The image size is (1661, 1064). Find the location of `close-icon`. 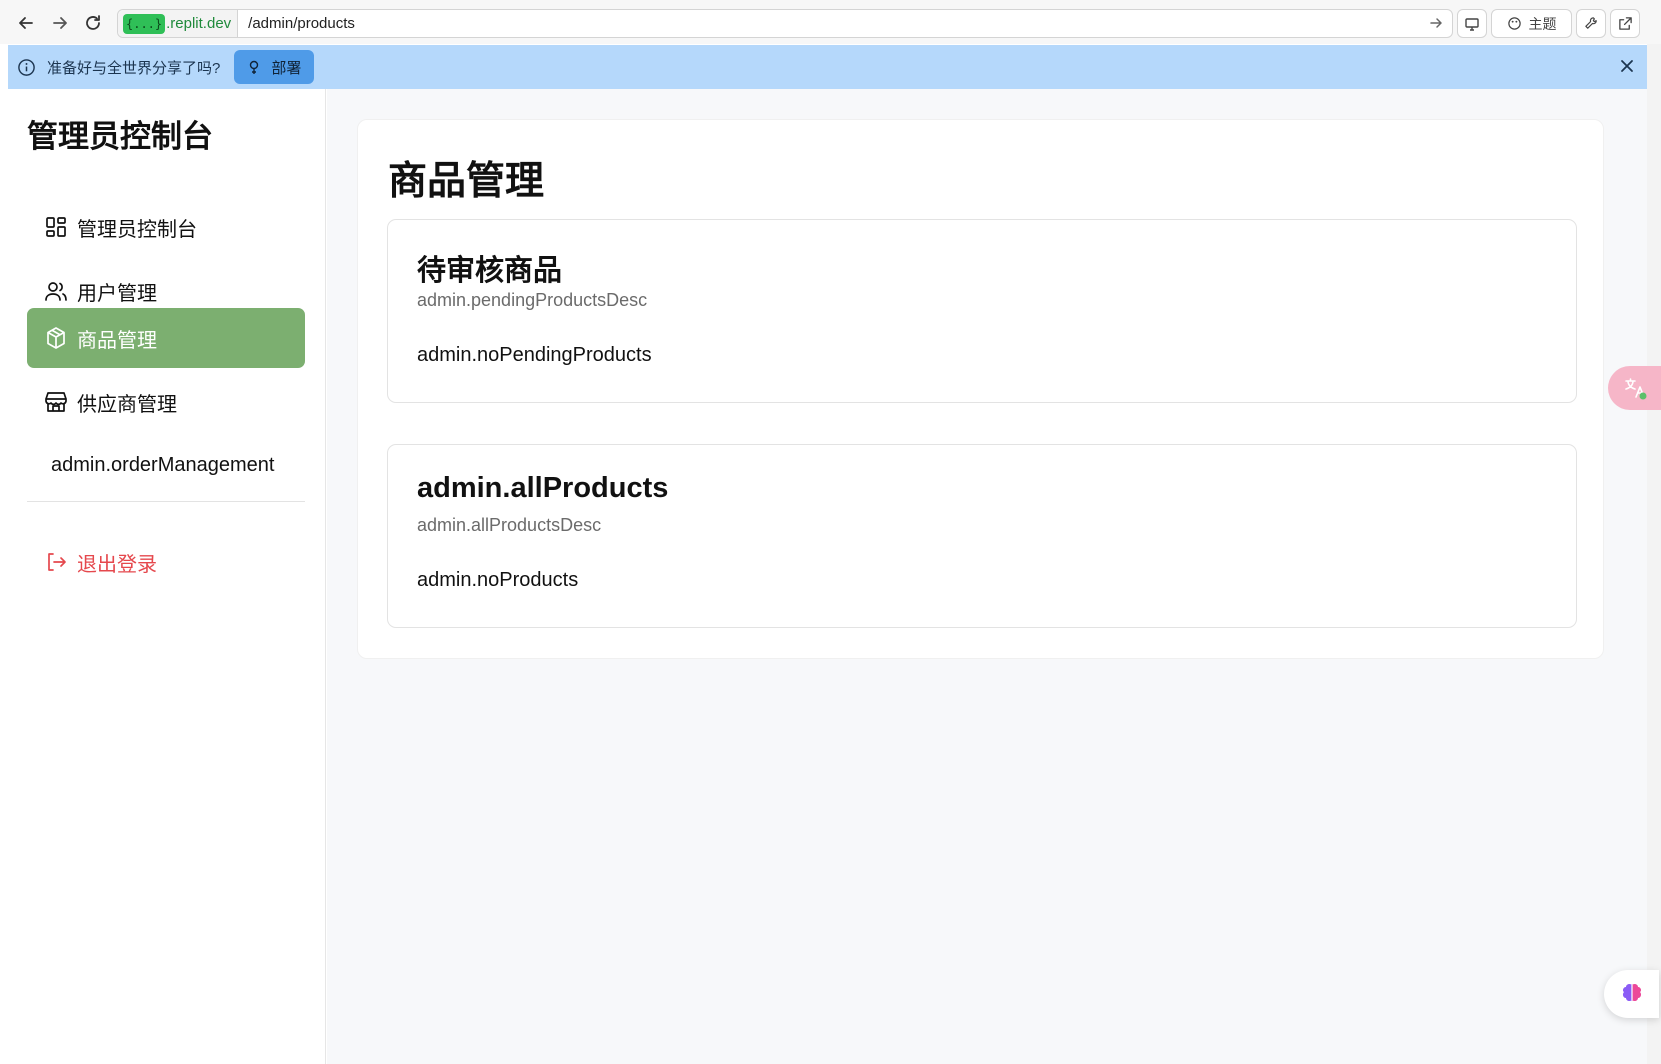

close-icon is located at coordinates (1627, 68).